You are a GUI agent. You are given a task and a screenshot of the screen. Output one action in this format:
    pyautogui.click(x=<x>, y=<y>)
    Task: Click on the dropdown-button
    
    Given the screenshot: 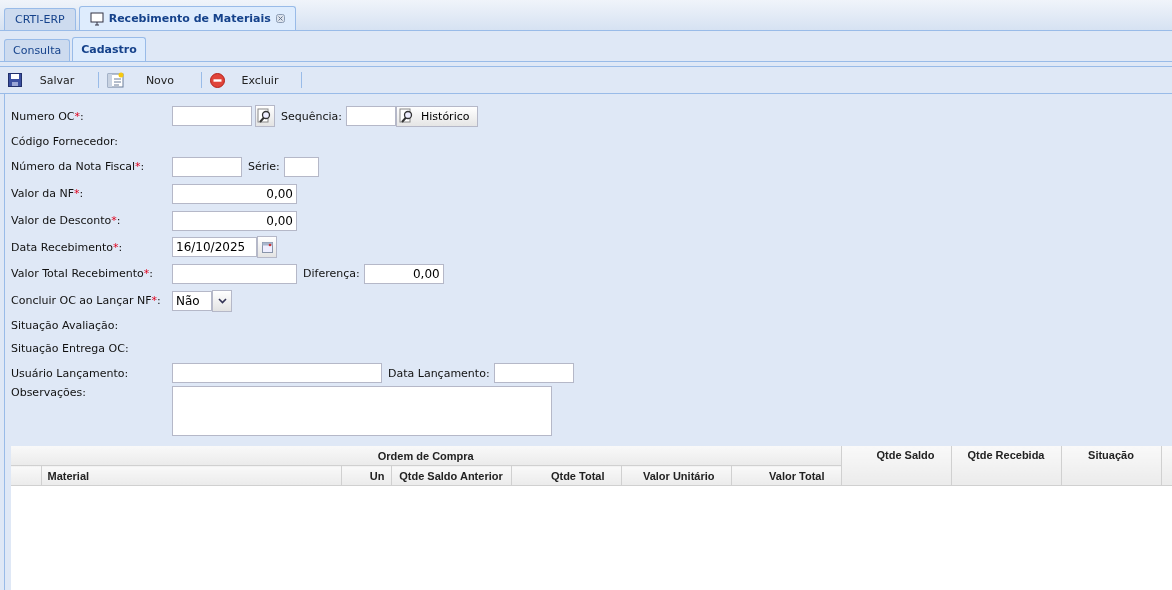 What is the action you would take?
    pyautogui.click(x=222, y=300)
    